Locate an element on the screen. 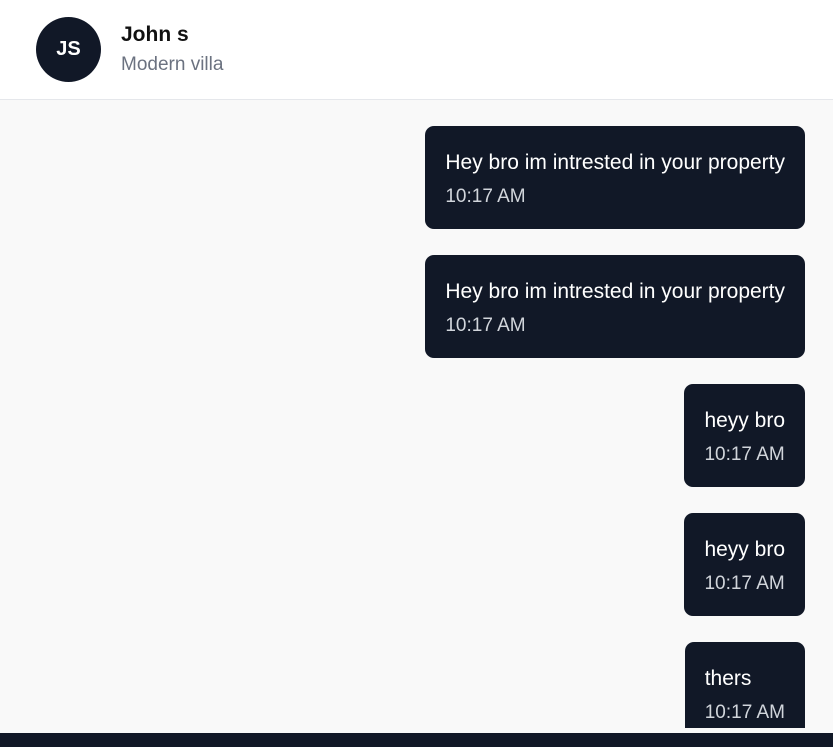 The height and width of the screenshot is (747, 833). message-row: thers 10:17 AM is located at coordinates (402, 685).